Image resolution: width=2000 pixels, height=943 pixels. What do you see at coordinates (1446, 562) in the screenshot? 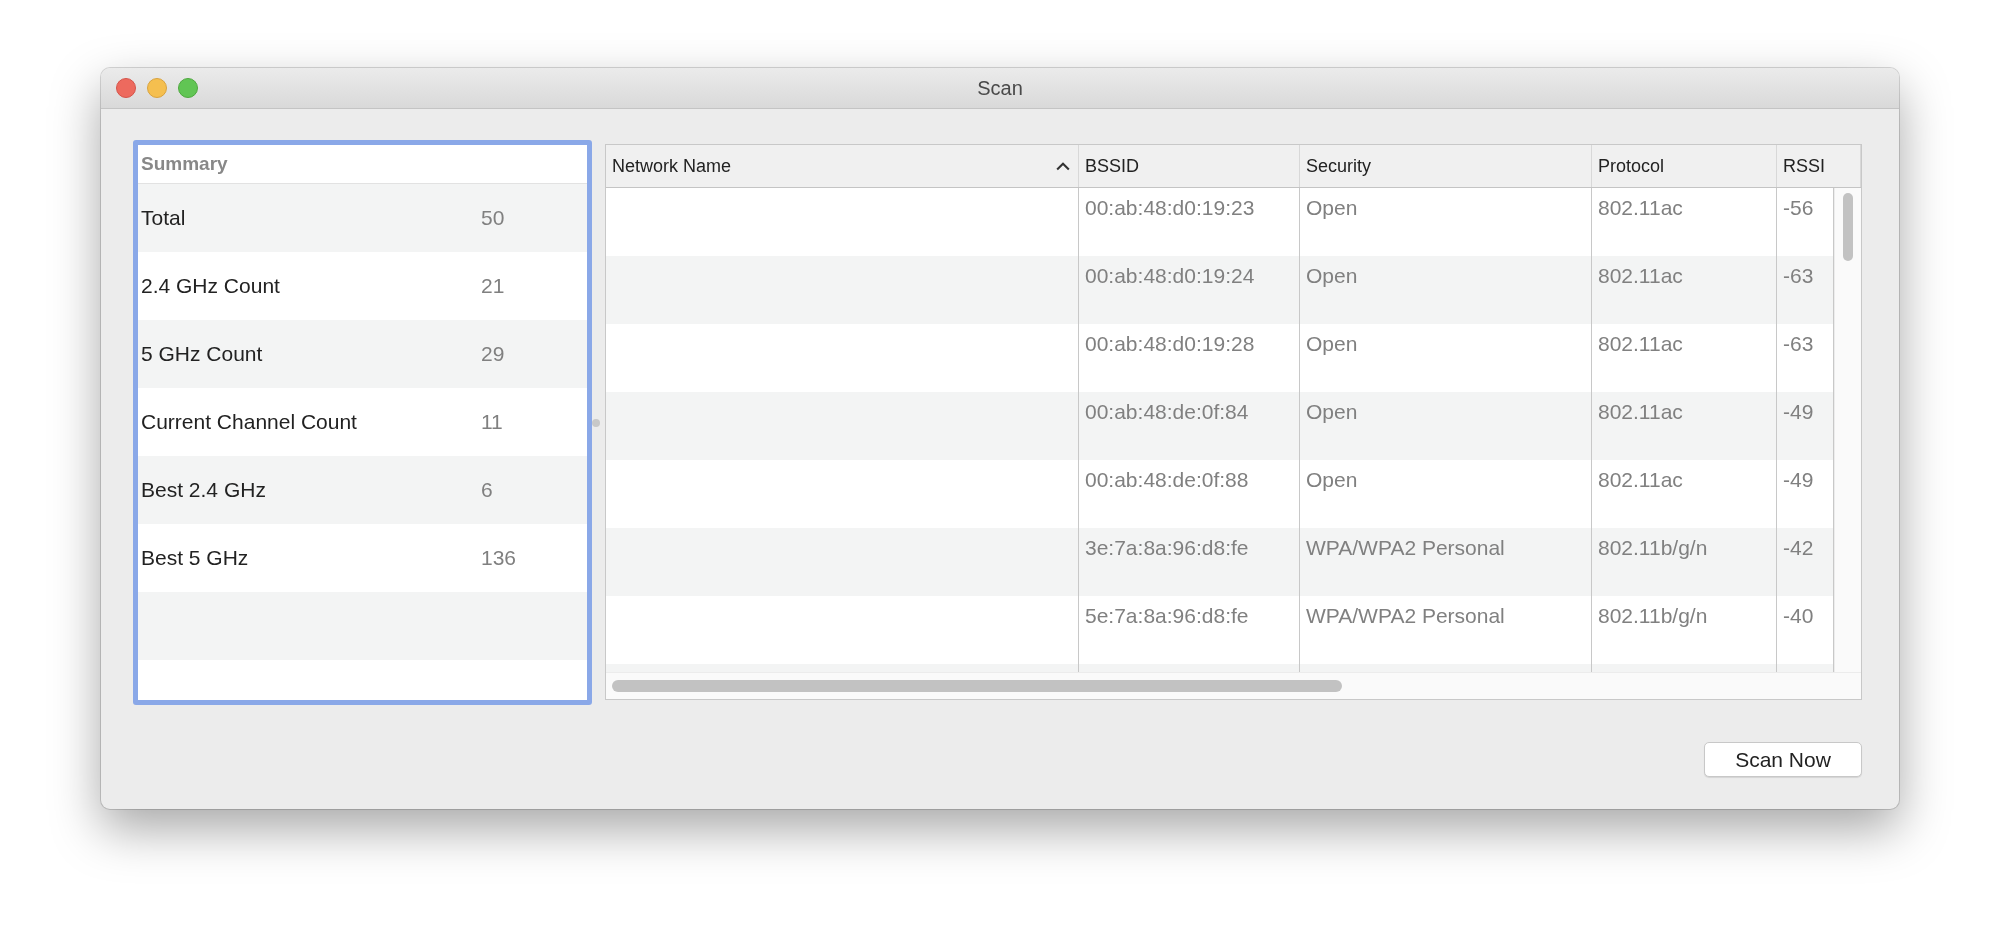
I see `table-cell: WPA/WPA2 Personal` at bounding box center [1446, 562].